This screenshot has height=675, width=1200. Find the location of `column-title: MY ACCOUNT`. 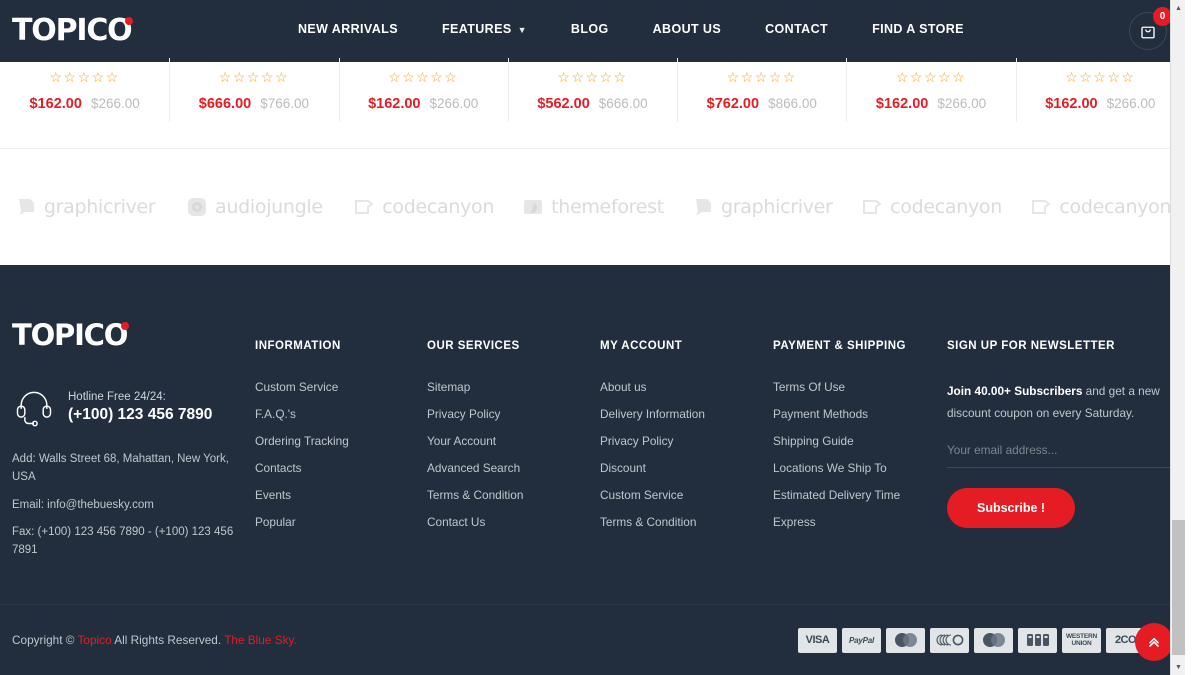

column-title: MY ACCOUNT is located at coordinates (641, 346).